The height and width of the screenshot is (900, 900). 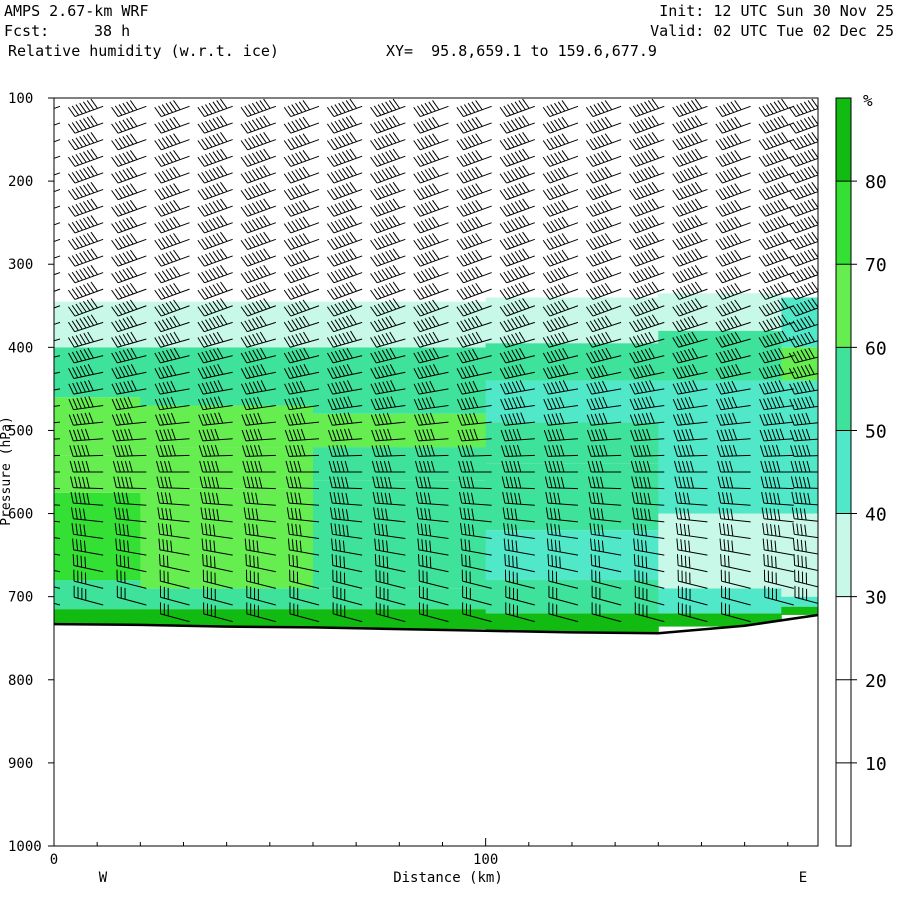 I want to click on colorbar-tick-label: 40, so click(x=876, y=515).